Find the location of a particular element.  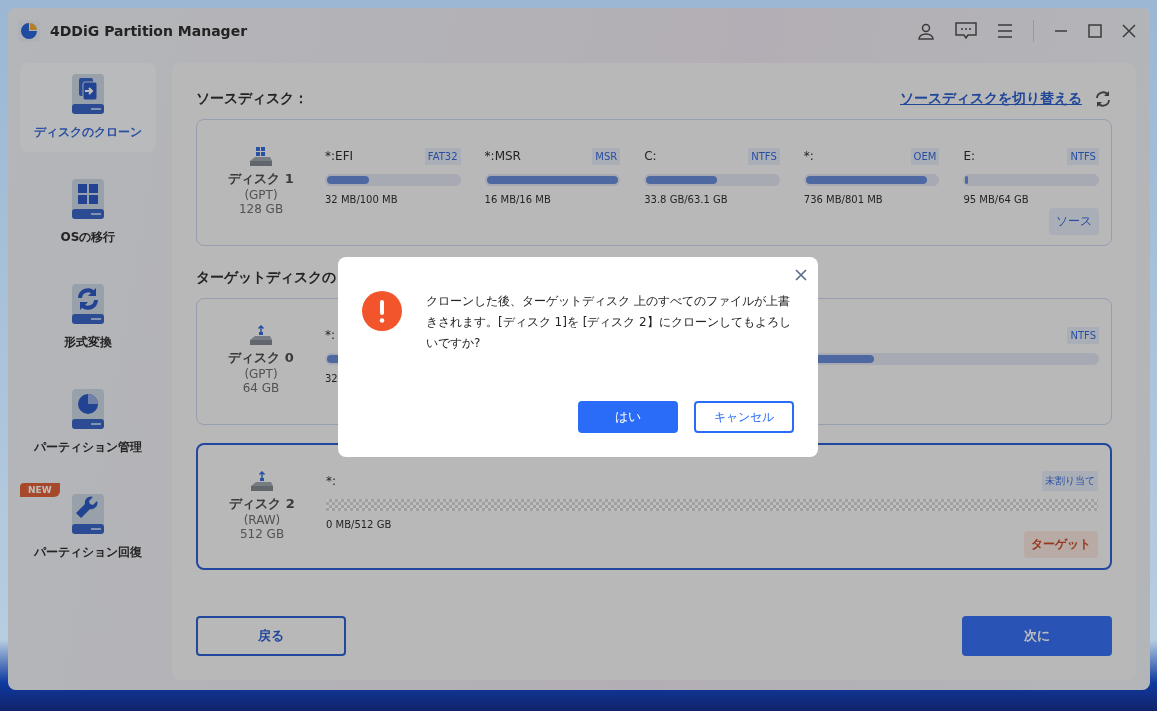

role-tag: ソース is located at coordinates (1074, 221).